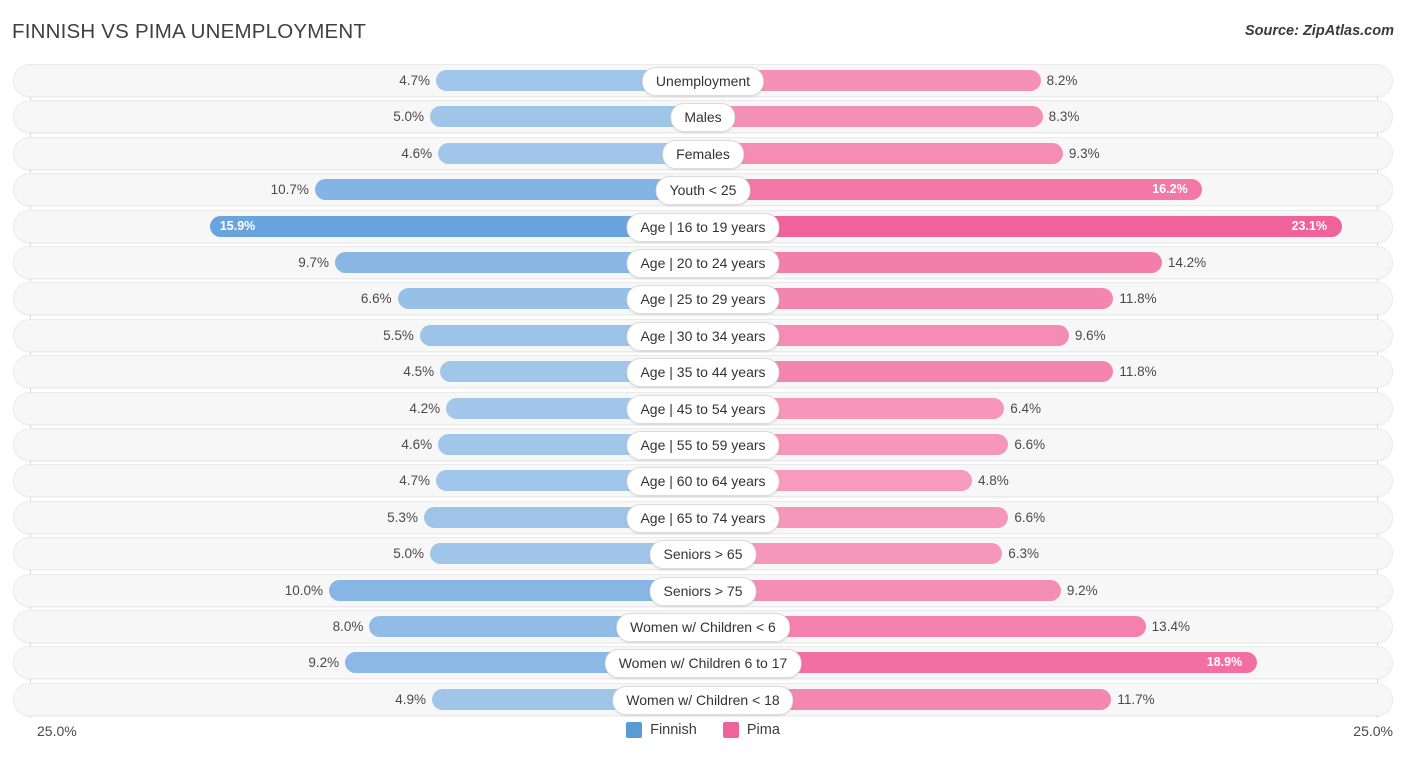  What do you see at coordinates (1187, 262) in the screenshot?
I see `value-label-pima: 14.2%` at bounding box center [1187, 262].